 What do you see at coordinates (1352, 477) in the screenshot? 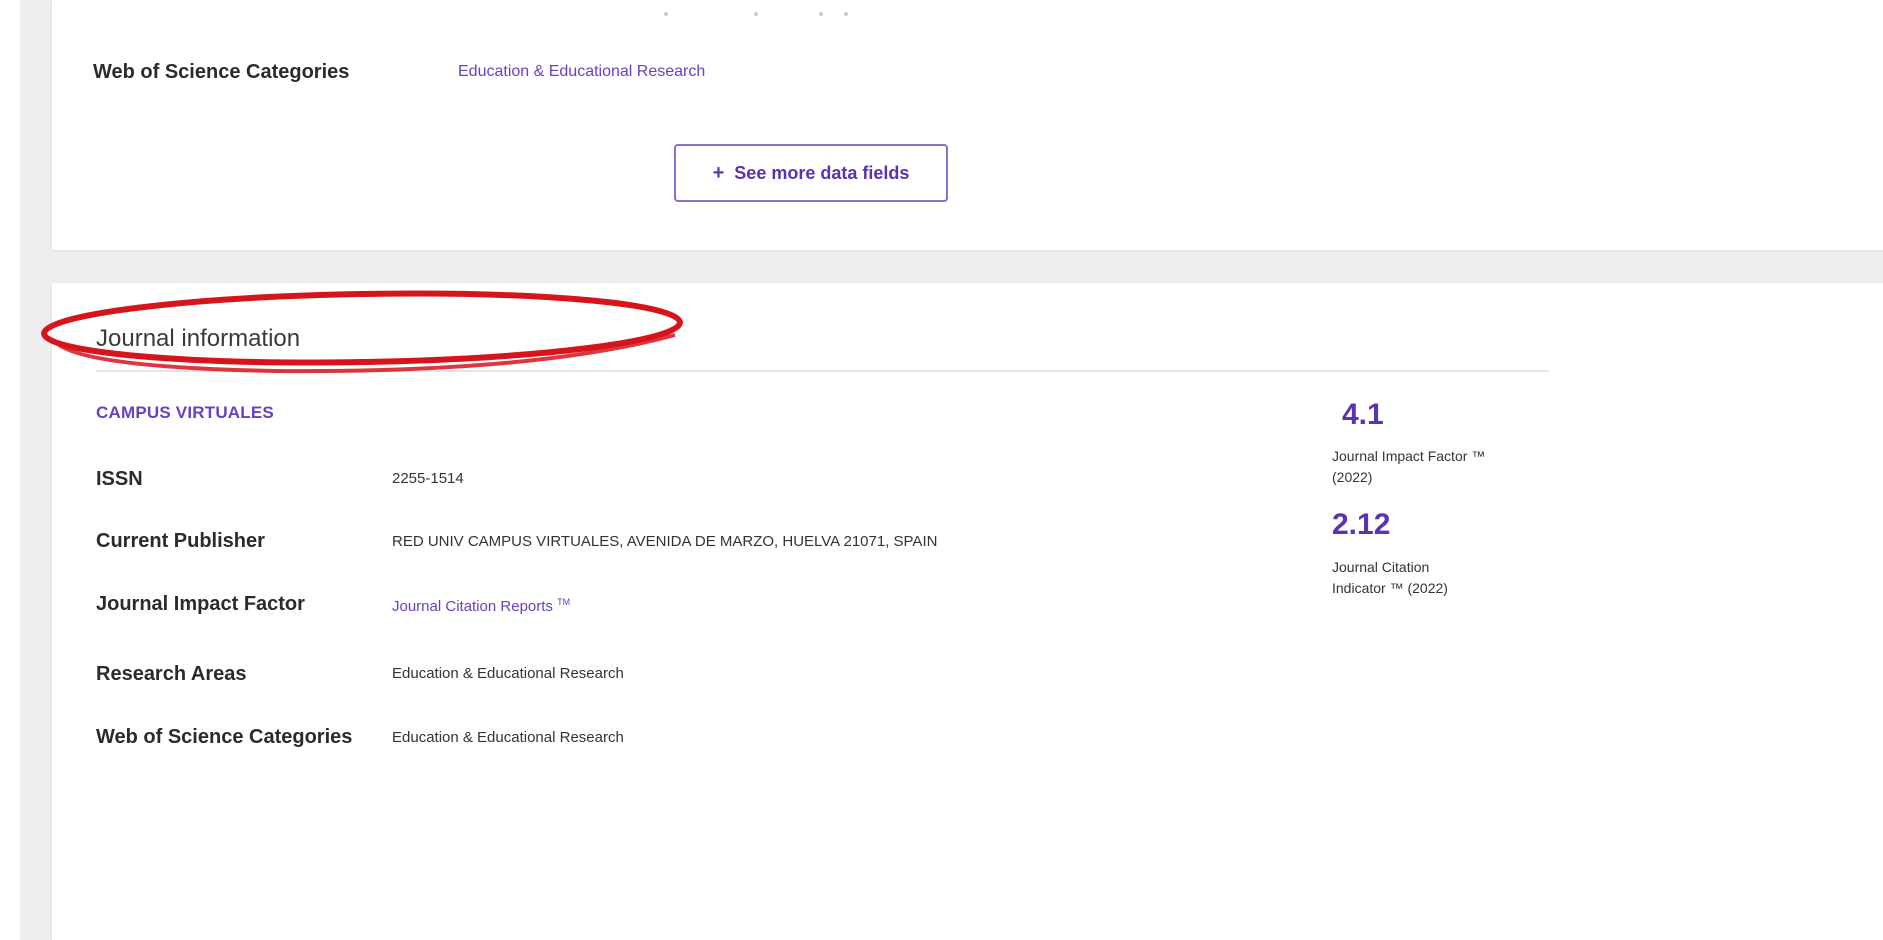
I see `jif-metric-label-line2: (2022)` at bounding box center [1352, 477].